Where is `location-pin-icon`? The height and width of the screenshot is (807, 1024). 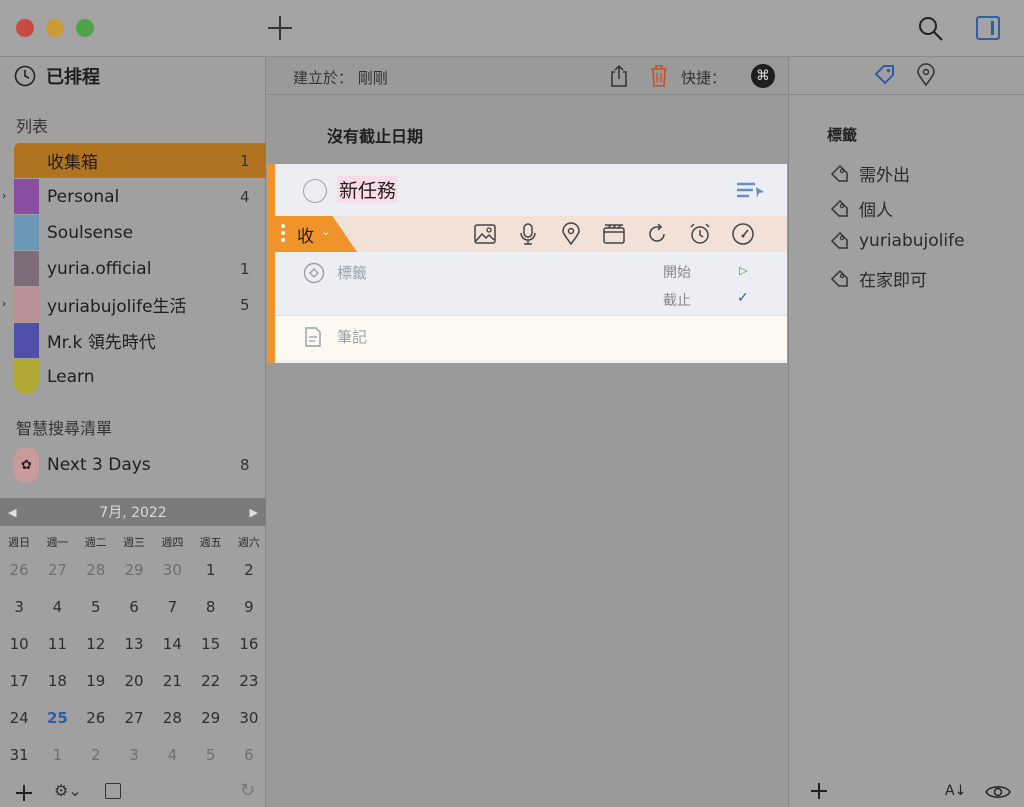
location-pin-icon is located at coordinates (571, 234).